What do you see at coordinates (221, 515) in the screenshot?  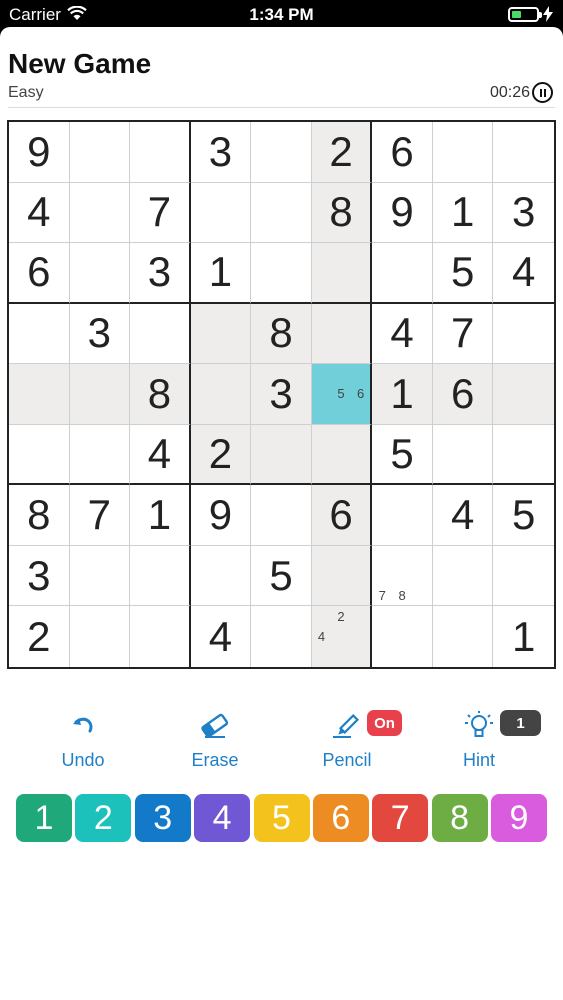 I see `sudoku-cell-r7c4: 9` at bounding box center [221, 515].